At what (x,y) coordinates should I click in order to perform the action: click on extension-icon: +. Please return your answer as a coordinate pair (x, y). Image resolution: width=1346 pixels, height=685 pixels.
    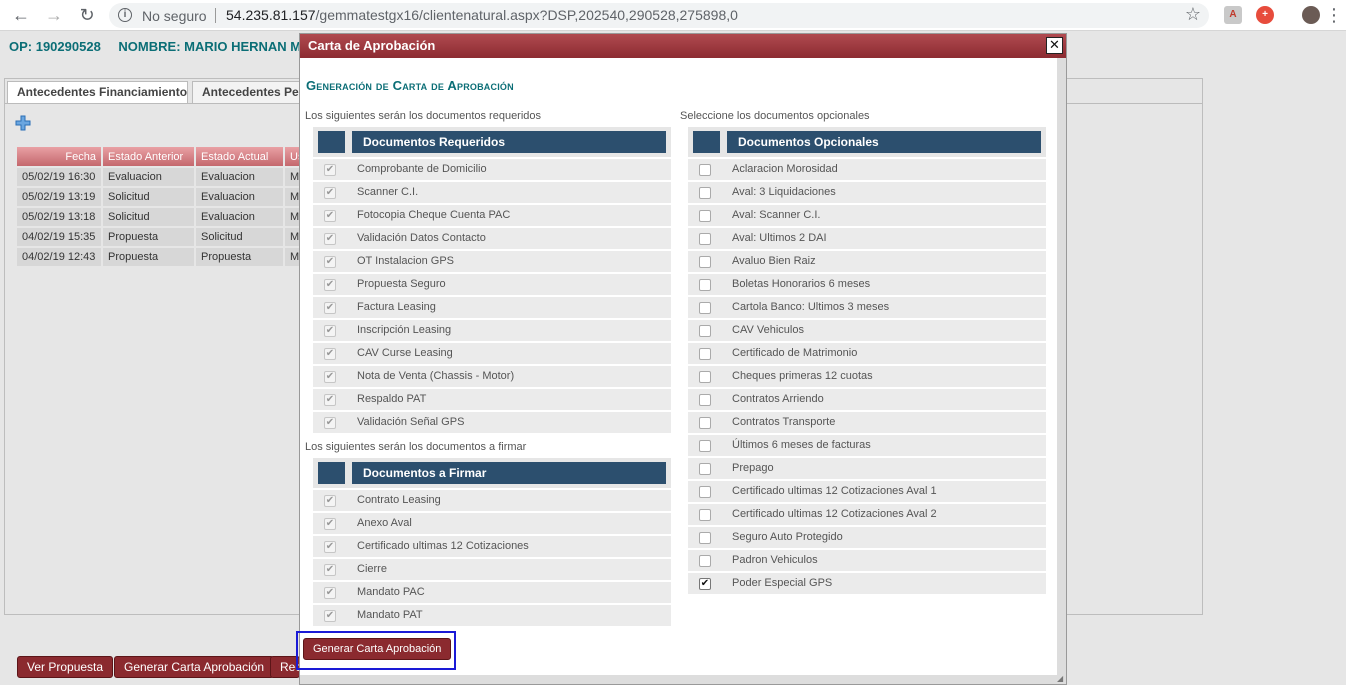
    Looking at the image, I should click on (1265, 15).